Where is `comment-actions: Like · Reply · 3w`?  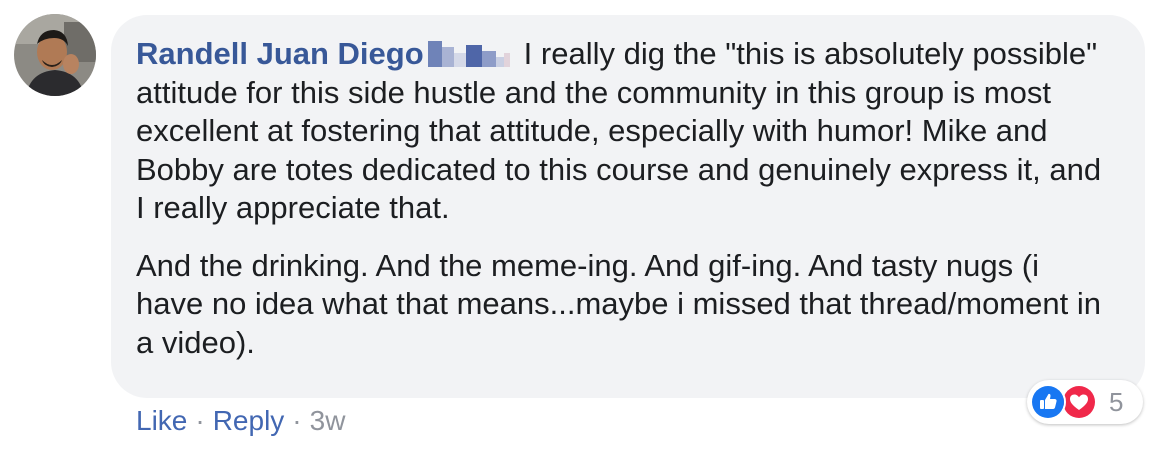 comment-actions: Like · Reply · 3w is located at coordinates (240, 421).